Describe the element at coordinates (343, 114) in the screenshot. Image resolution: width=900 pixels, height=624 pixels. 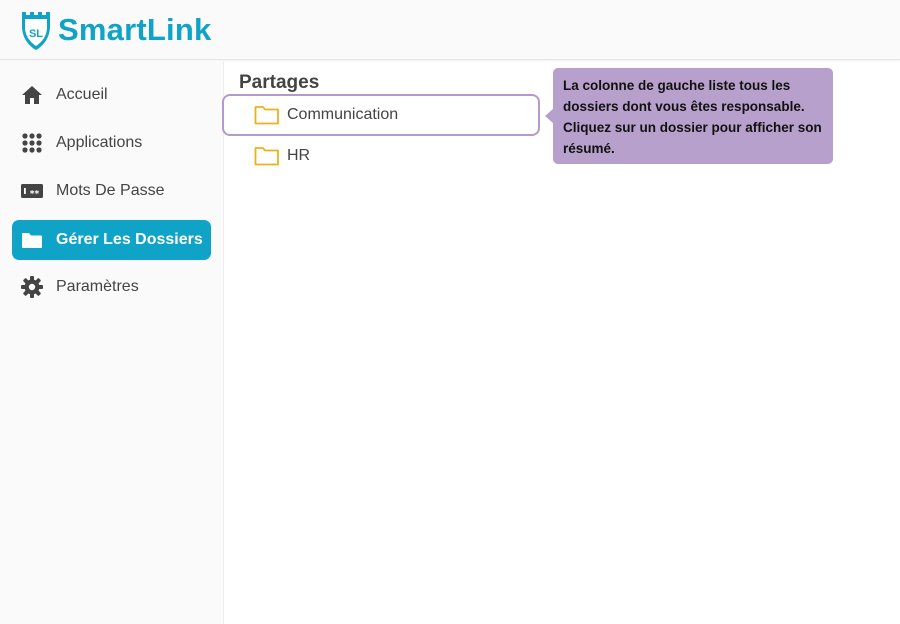
I see `folder-name: Communication` at that location.